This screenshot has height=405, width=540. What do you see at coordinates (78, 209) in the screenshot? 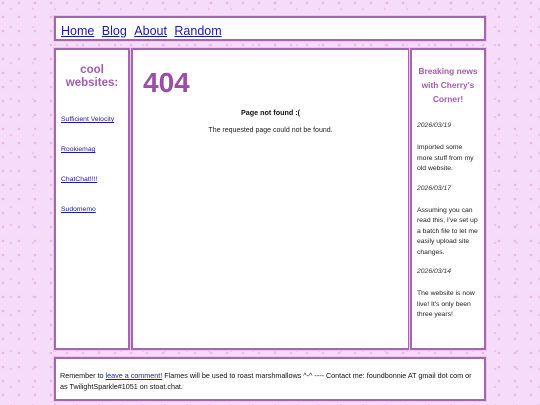
I see `sudomemo-link: Sudomemo` at bounding box center [78, 209].